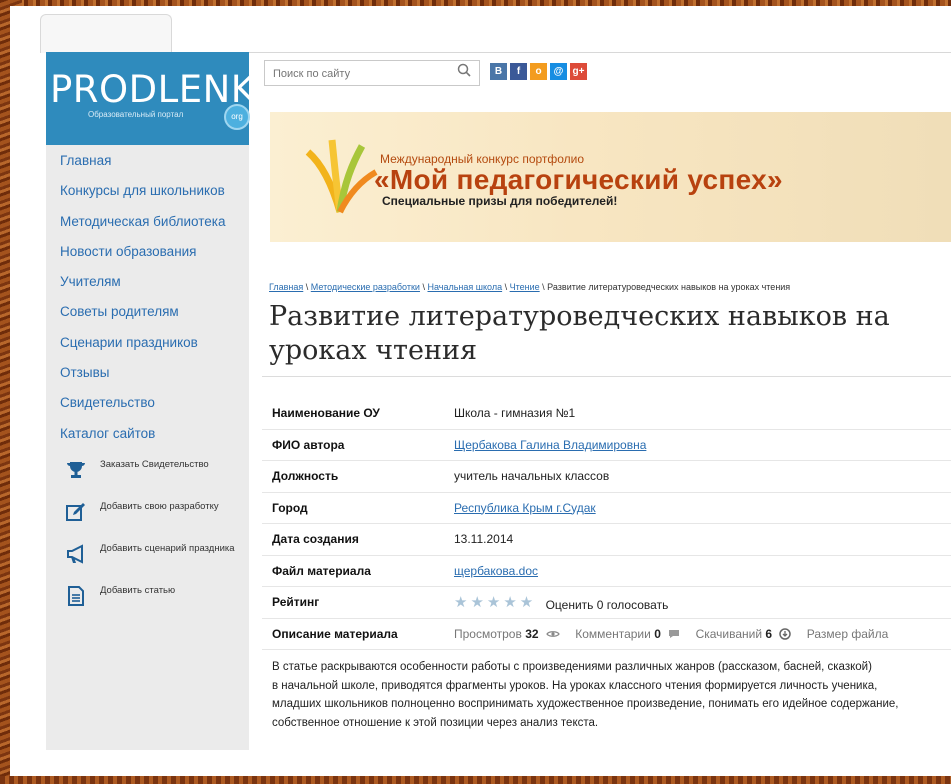 This screenshot has height=784, width=951. What do you see at coordinates (553, 634) in the screenshot?
I see `eye-icon` at bounding box center [553, 634].